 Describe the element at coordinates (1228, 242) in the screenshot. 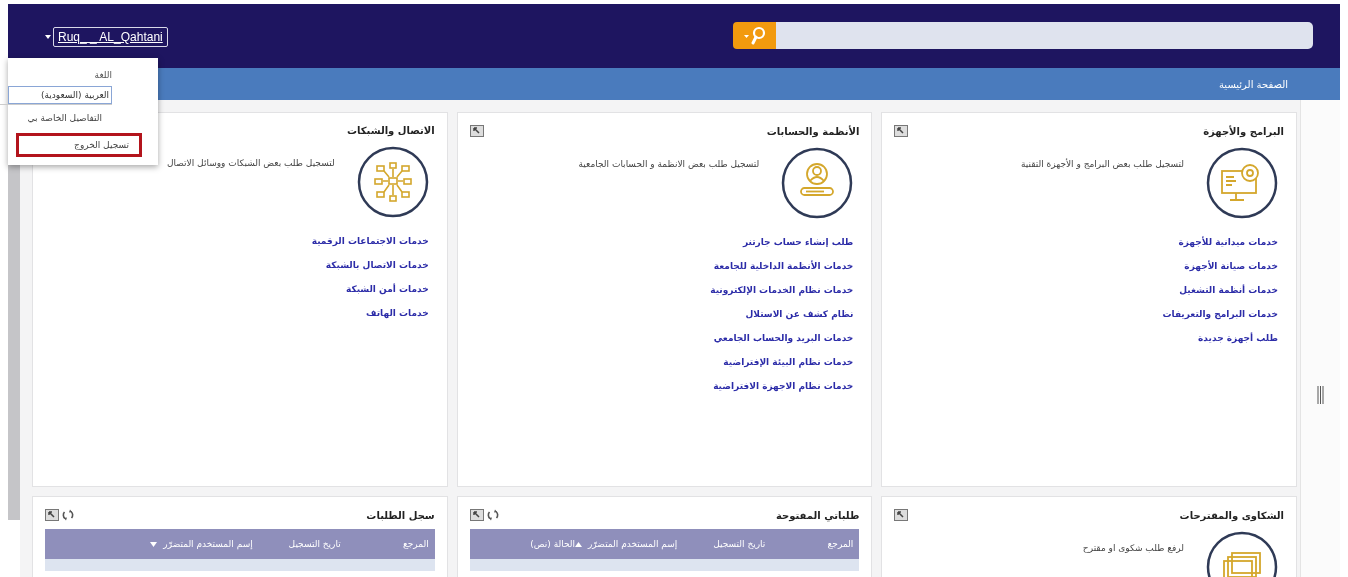

I see `service-link: خدمات ميدانية للأجهزة` at that location.